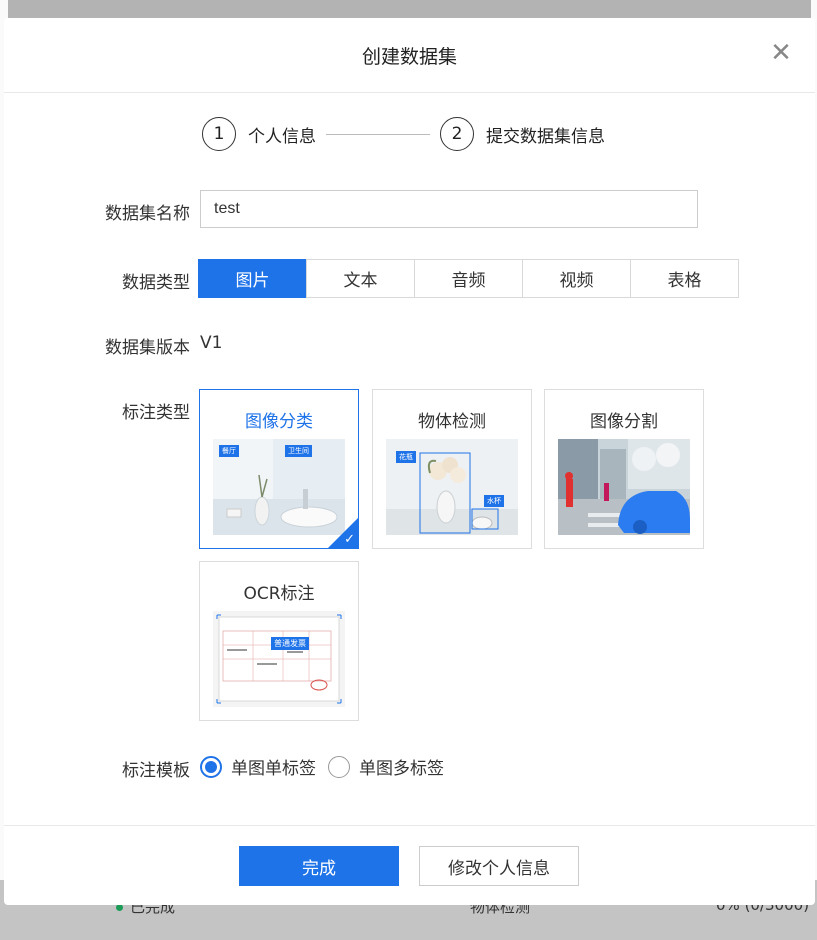  I want to click on annotation-card-ocr: OCR标注 普通发票, so click(279, 641).